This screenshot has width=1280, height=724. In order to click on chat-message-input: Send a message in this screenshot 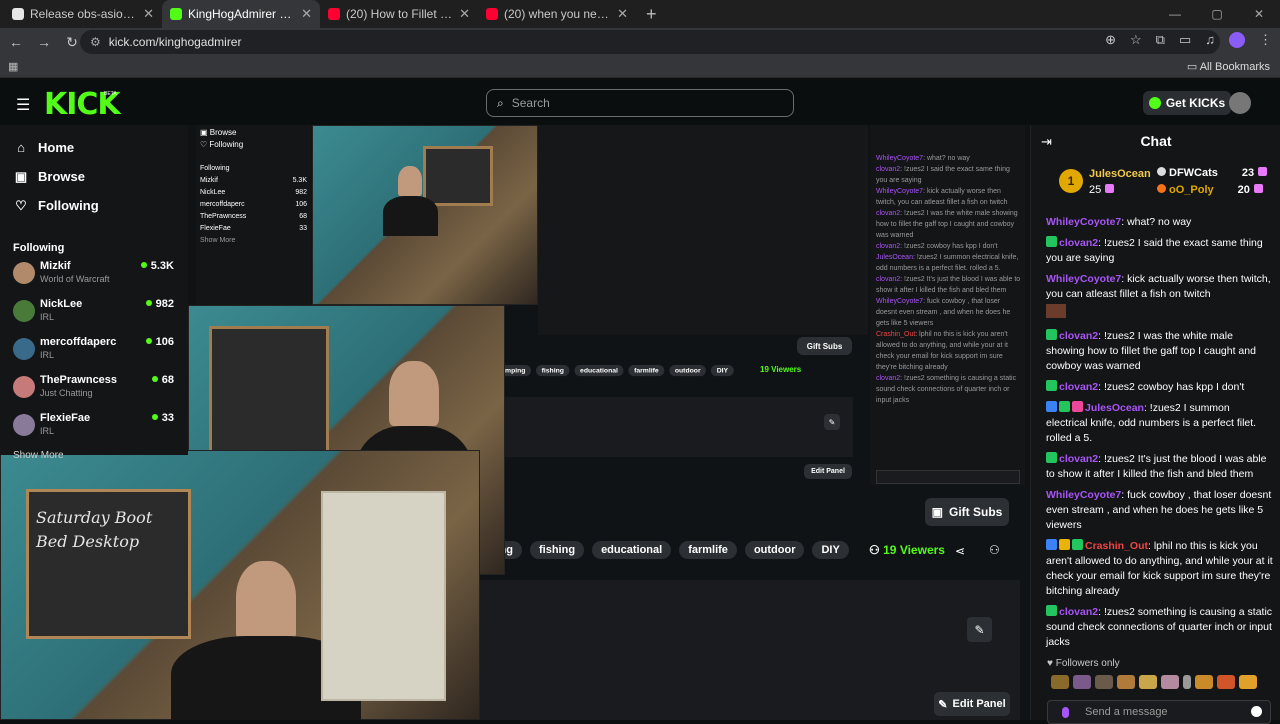, I will do `click(1159, 712)`.